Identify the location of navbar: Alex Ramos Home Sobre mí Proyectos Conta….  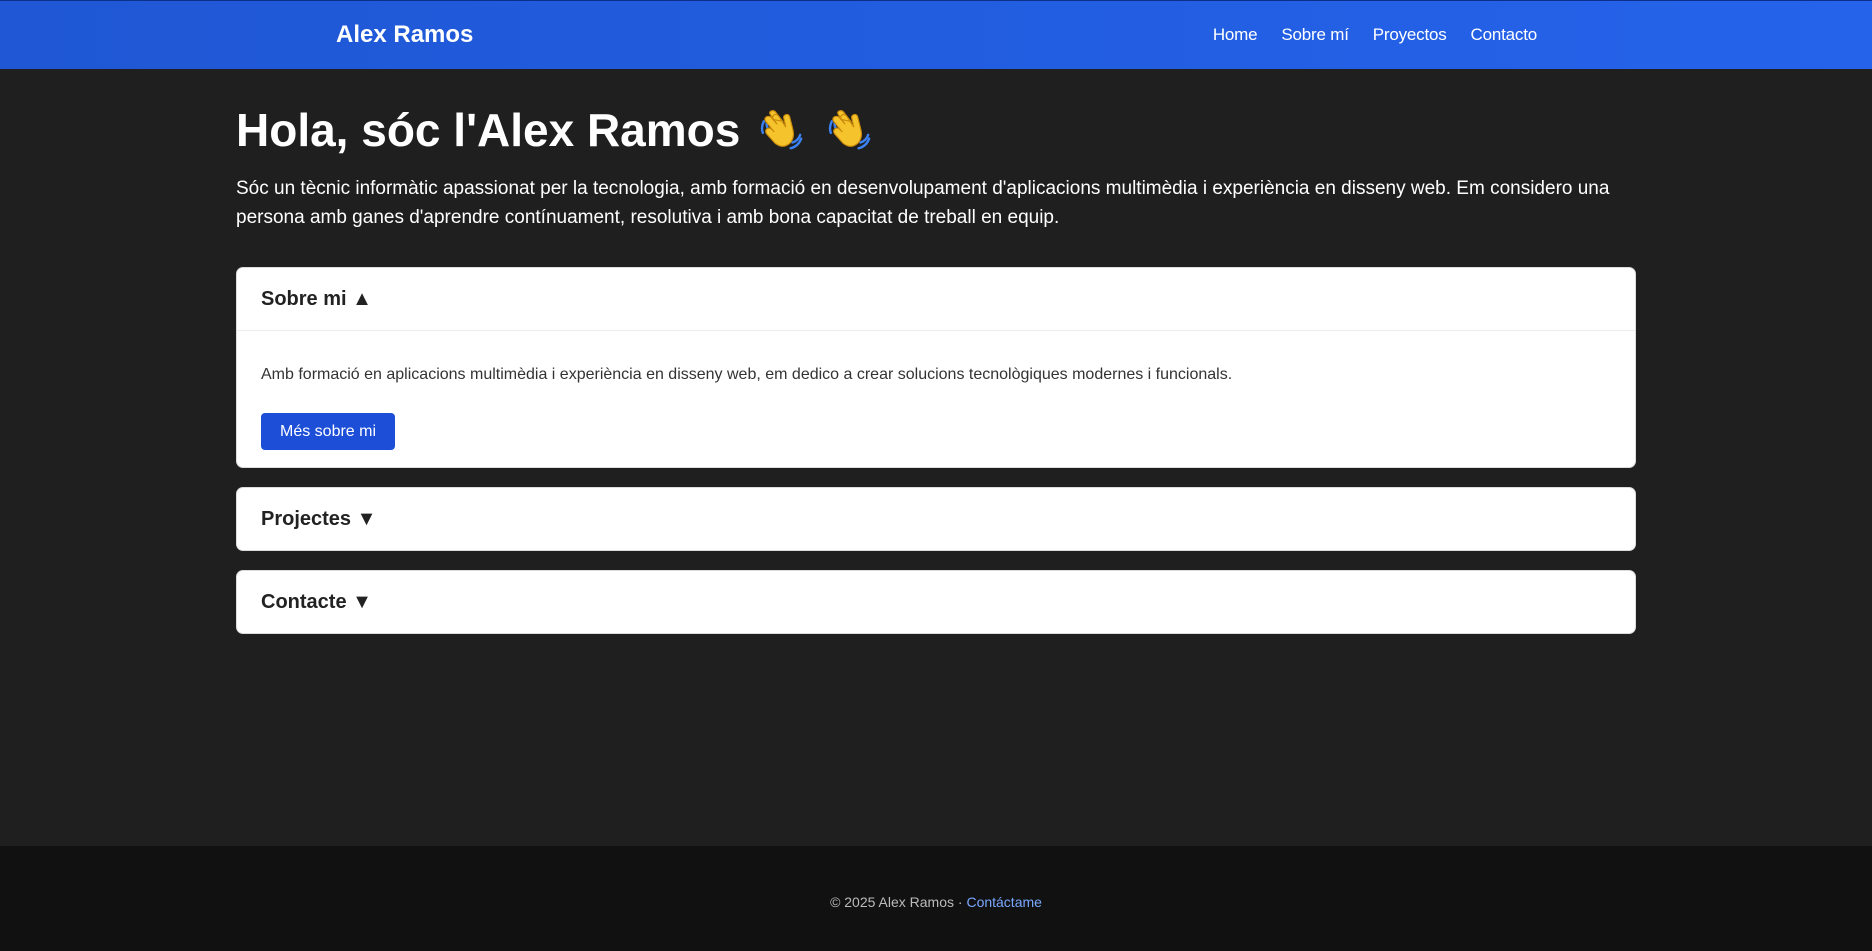
(936, 34).